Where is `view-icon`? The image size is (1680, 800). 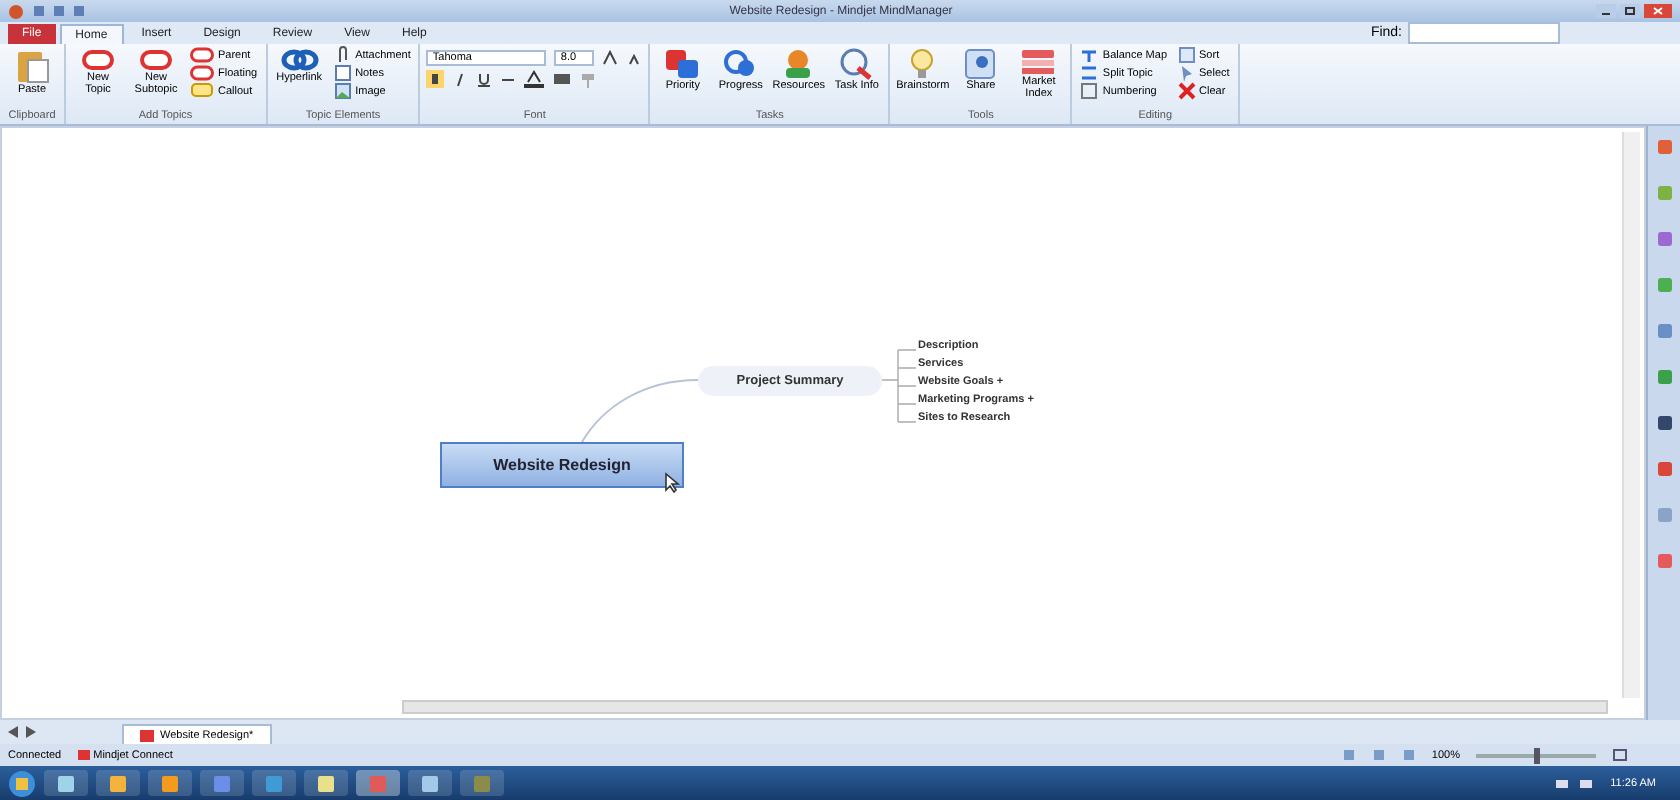 view-icon is located at coordinates (1378, 755).